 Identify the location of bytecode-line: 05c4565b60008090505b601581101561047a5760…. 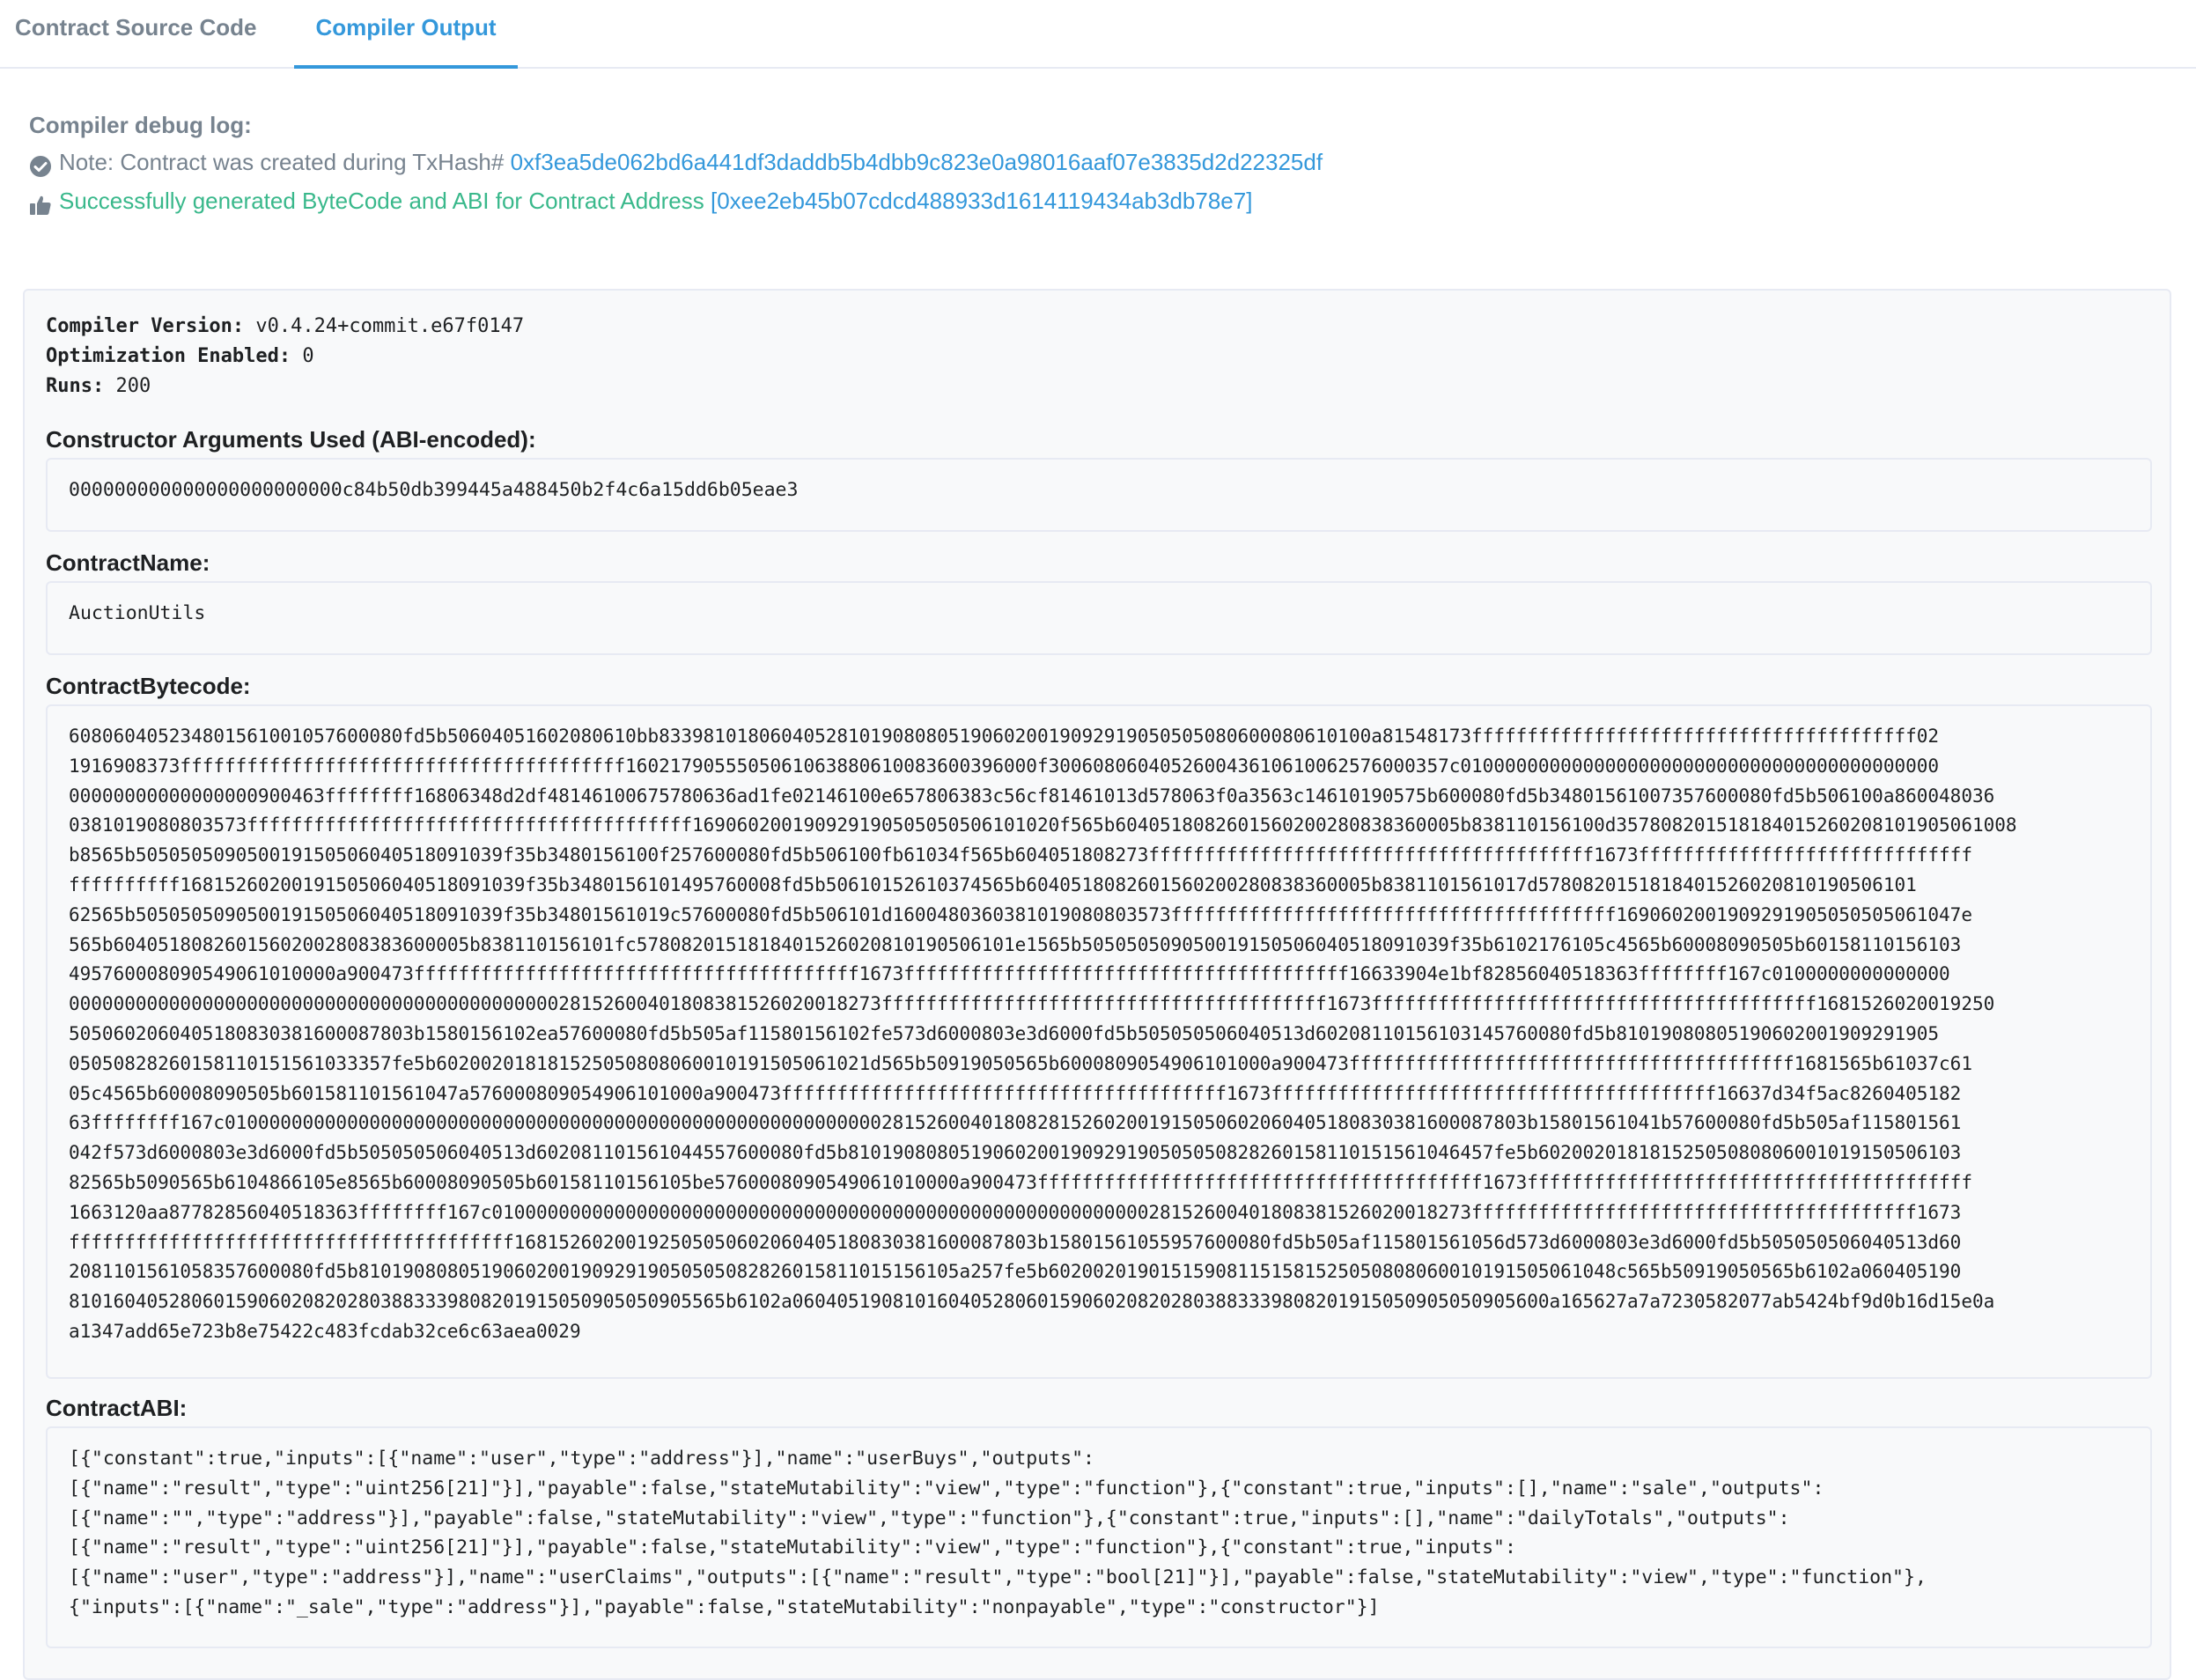
(1015, 1093).